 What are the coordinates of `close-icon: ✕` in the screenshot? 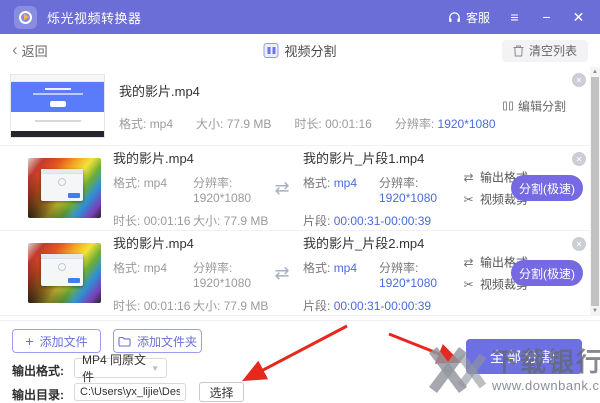 It's located at (578, 17).